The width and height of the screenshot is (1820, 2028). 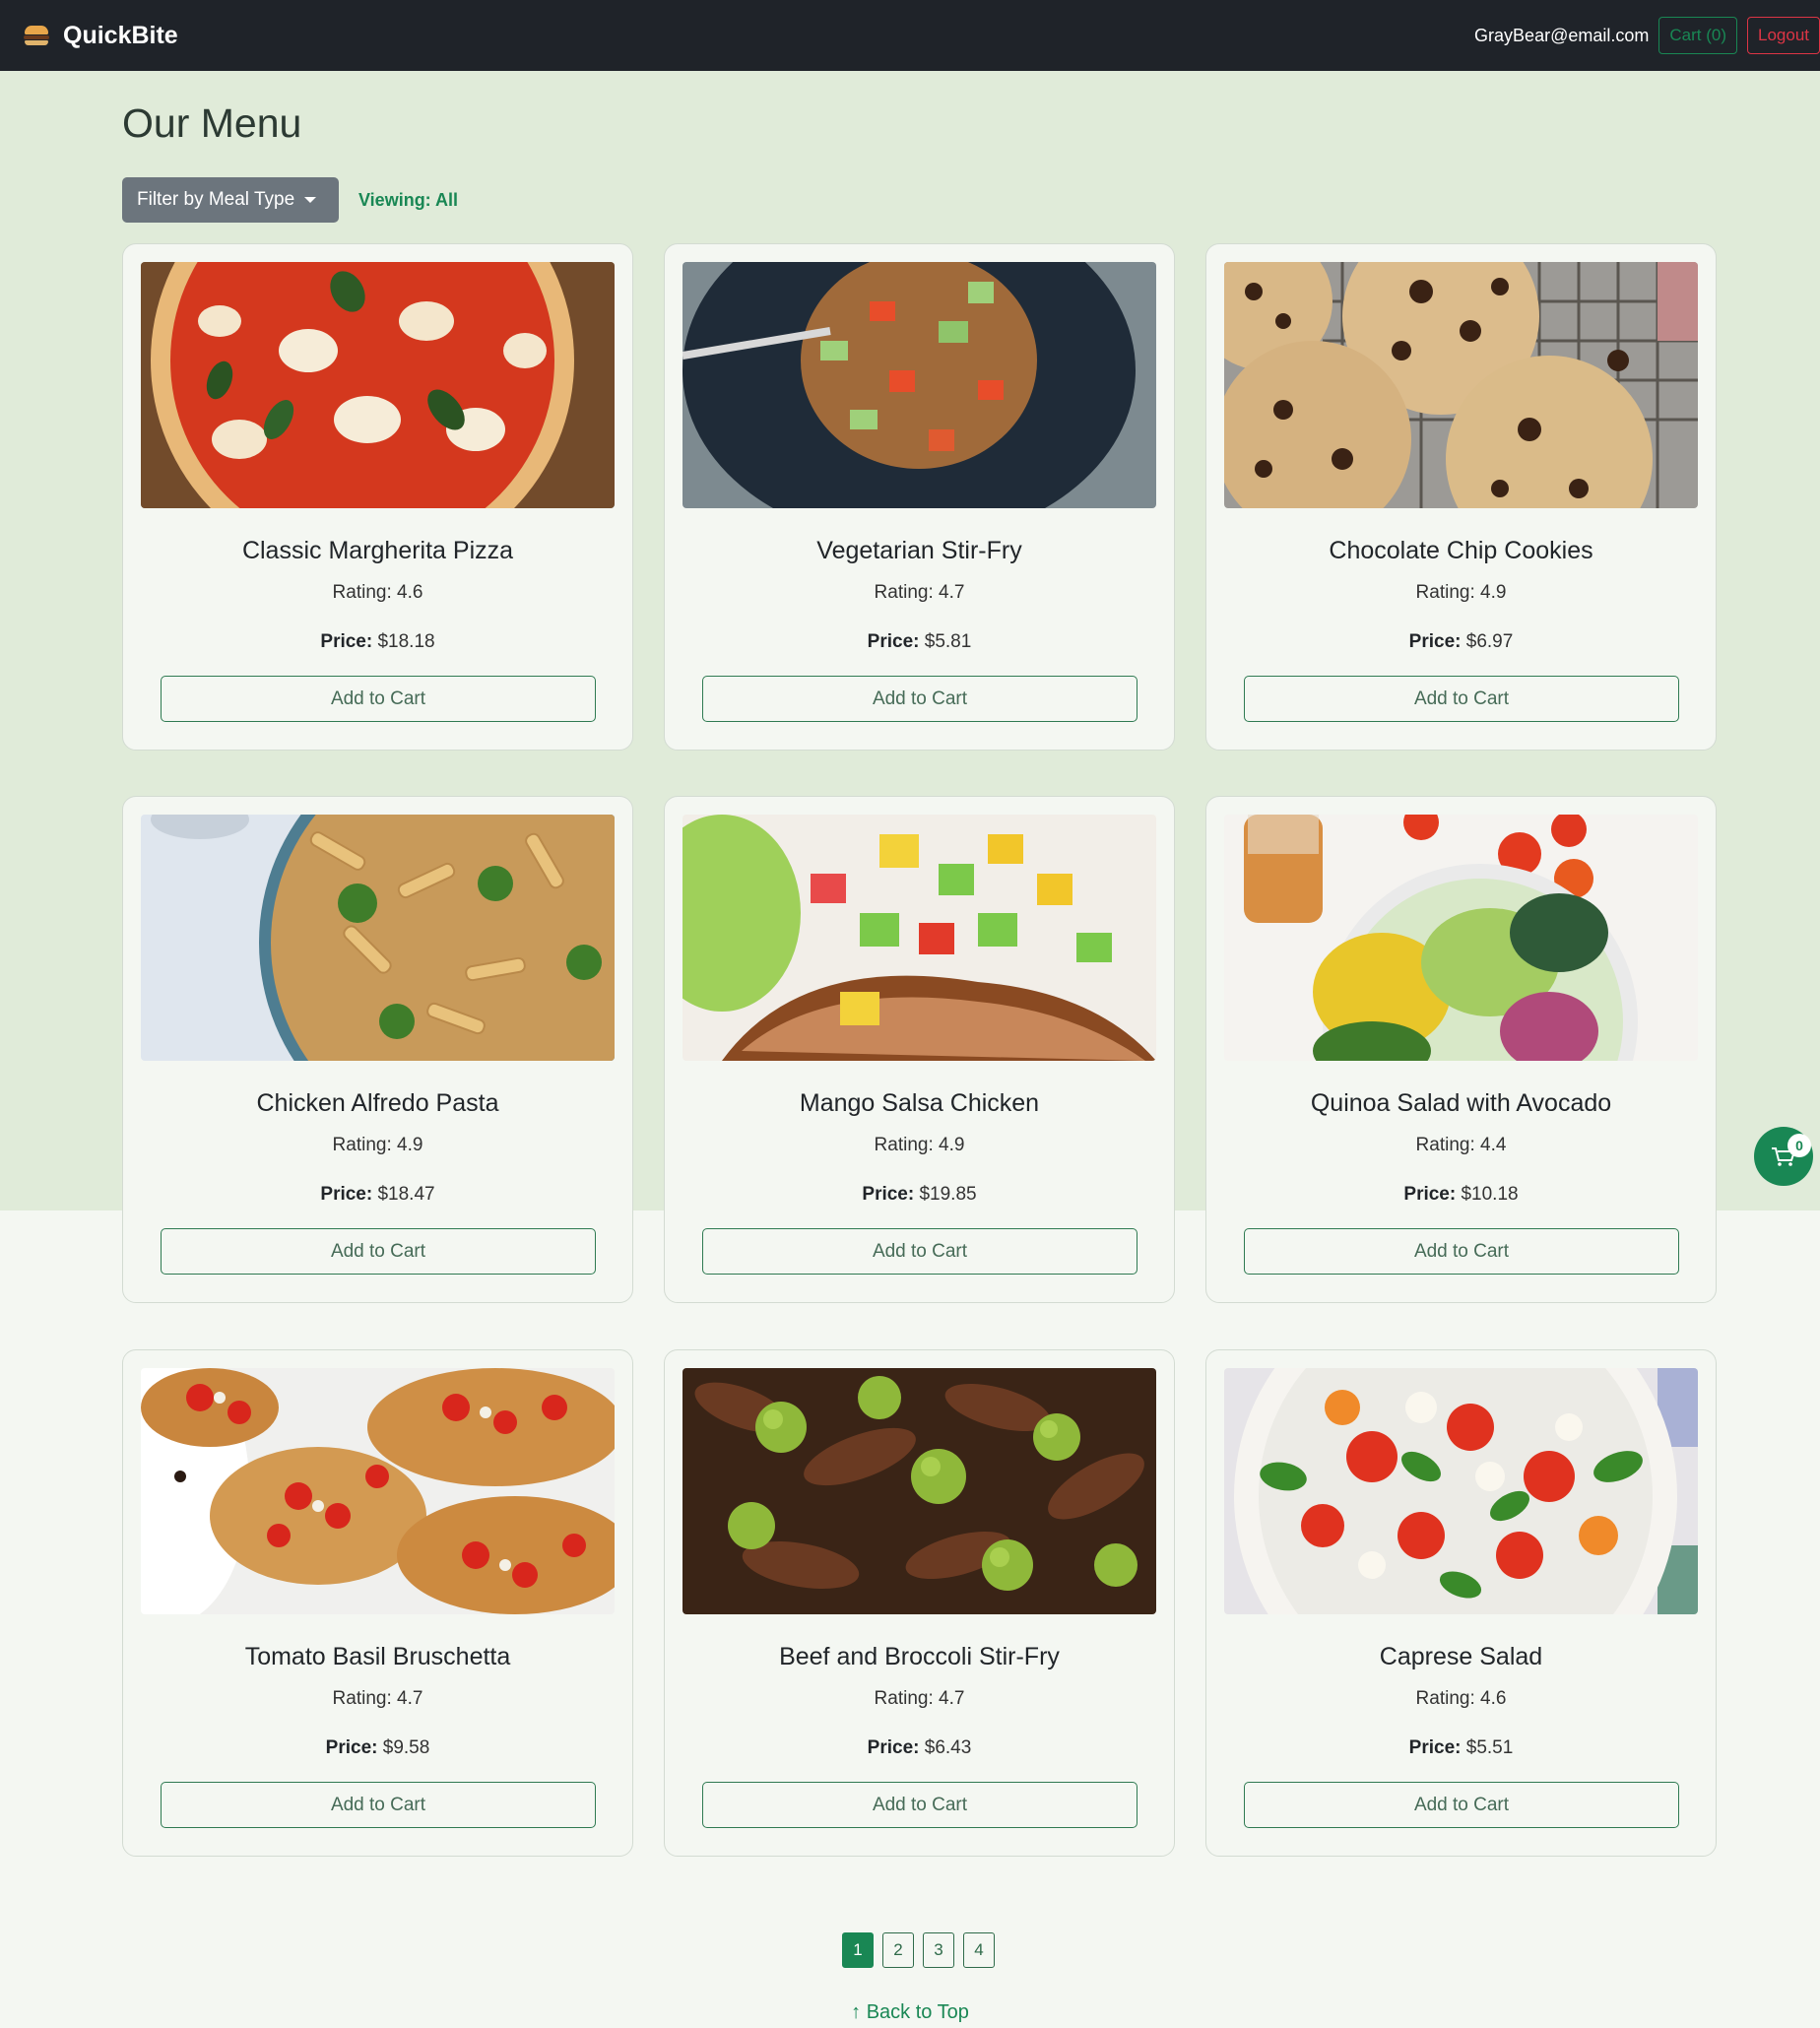 I want to click on item-price: Price: $18.18, so click(x=377, y=642).